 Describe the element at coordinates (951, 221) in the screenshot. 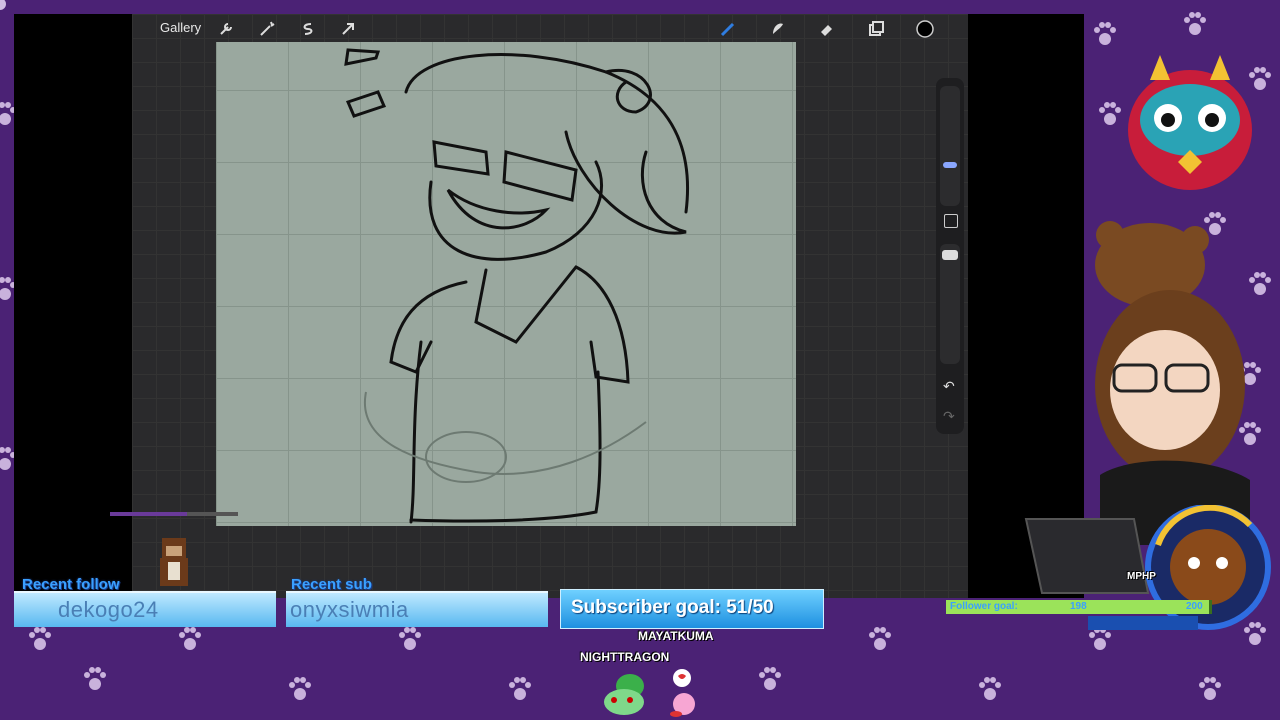

I see `modify-button` at that location.